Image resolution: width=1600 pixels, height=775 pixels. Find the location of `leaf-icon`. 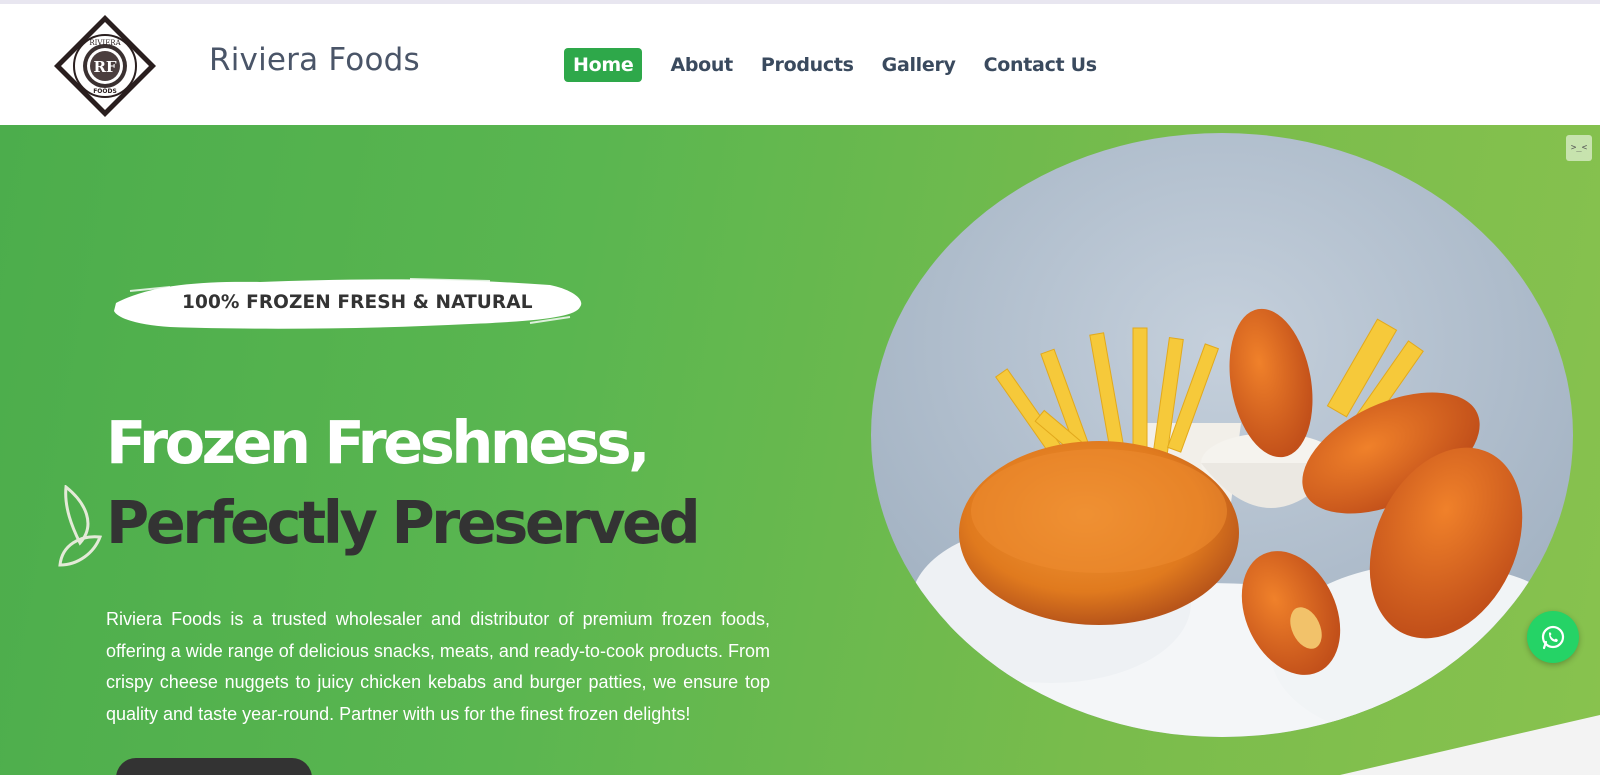

leaf-icon is located at coordinates (80, 526).